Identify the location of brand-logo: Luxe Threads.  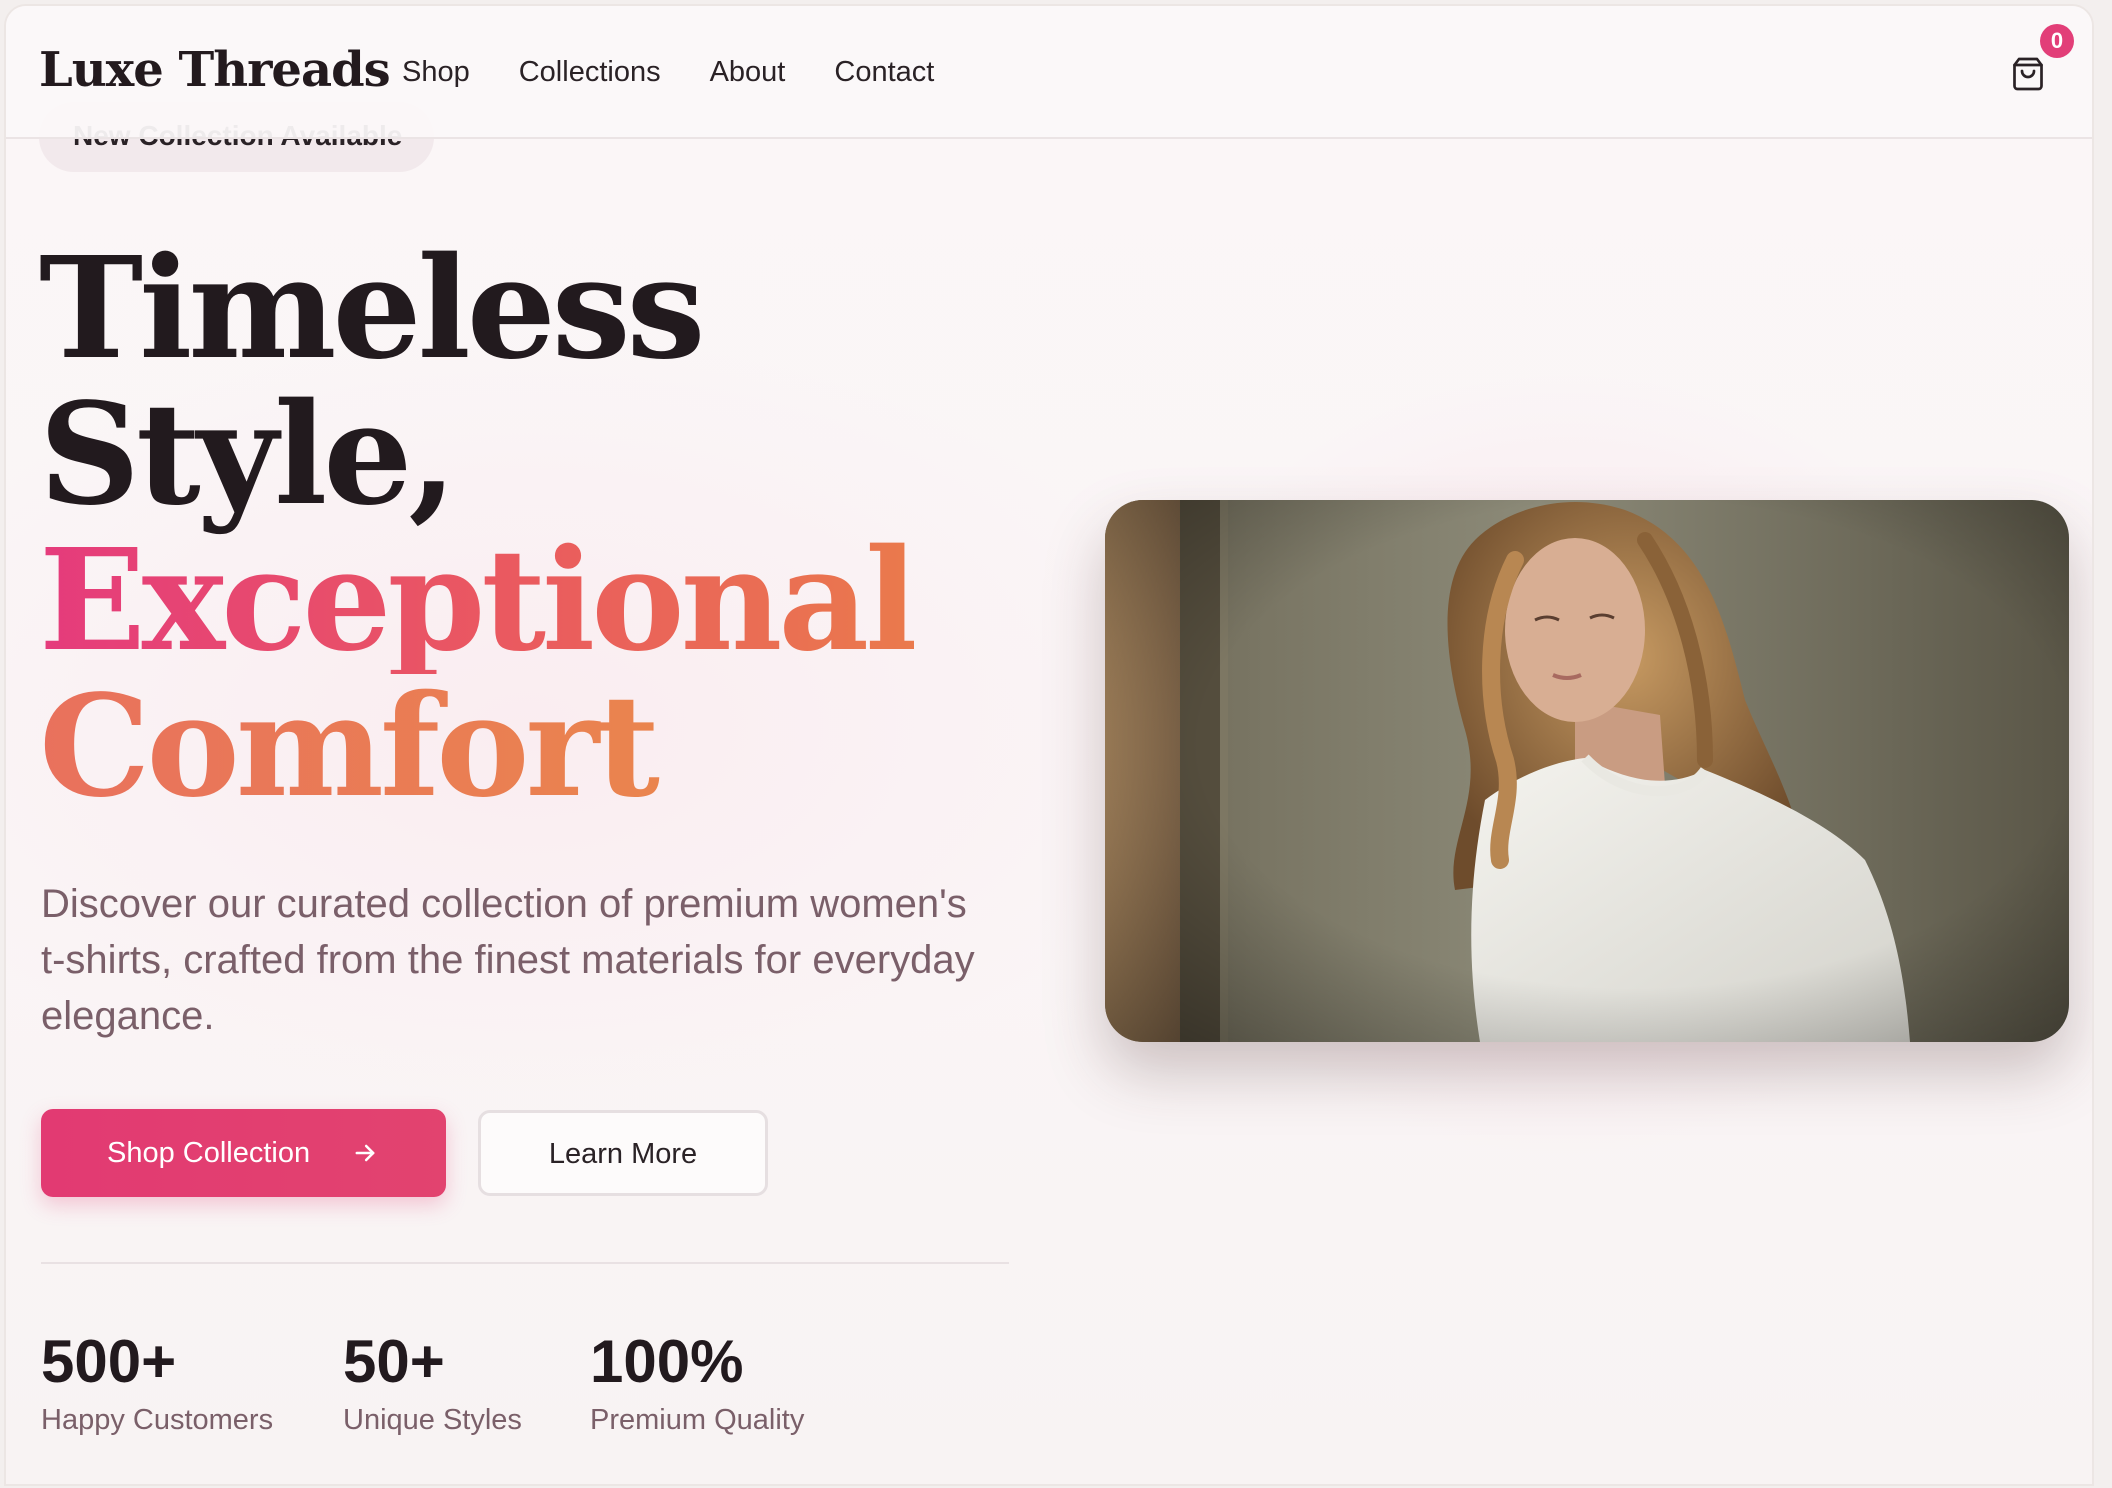
(215, 70).